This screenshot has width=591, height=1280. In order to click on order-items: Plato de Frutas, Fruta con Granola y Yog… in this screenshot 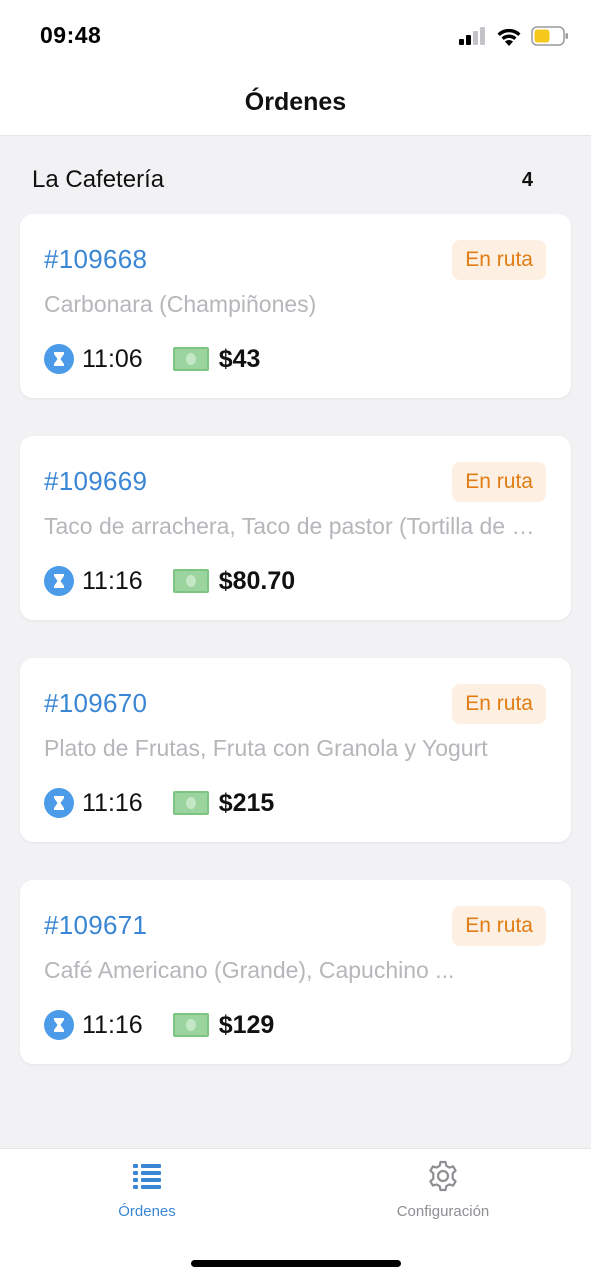, I will do `click(266, 748)`.